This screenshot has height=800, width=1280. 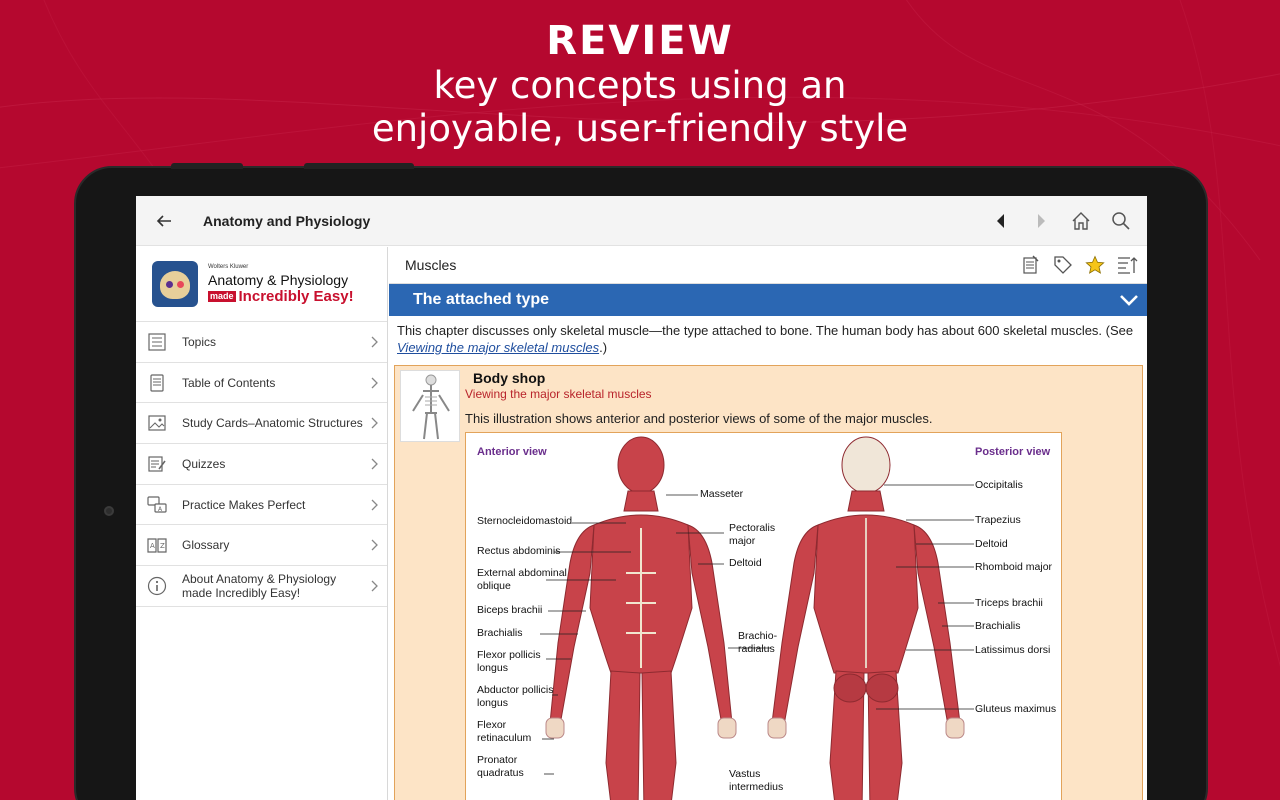 What do you see at coordinates (296, 296) in the screenshot?
I see `book-tagline: Incredibly Easy!` at bounding box center [296, 296].